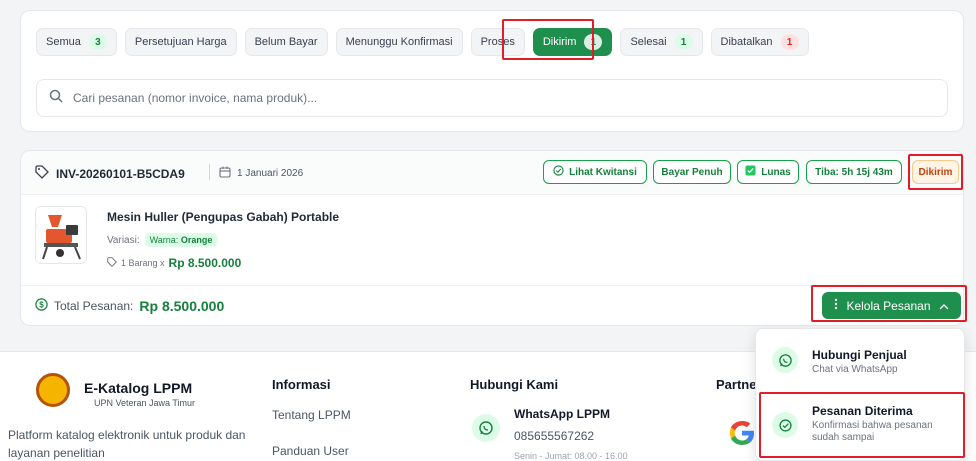  I want to click on product-image, so click(61, 235).